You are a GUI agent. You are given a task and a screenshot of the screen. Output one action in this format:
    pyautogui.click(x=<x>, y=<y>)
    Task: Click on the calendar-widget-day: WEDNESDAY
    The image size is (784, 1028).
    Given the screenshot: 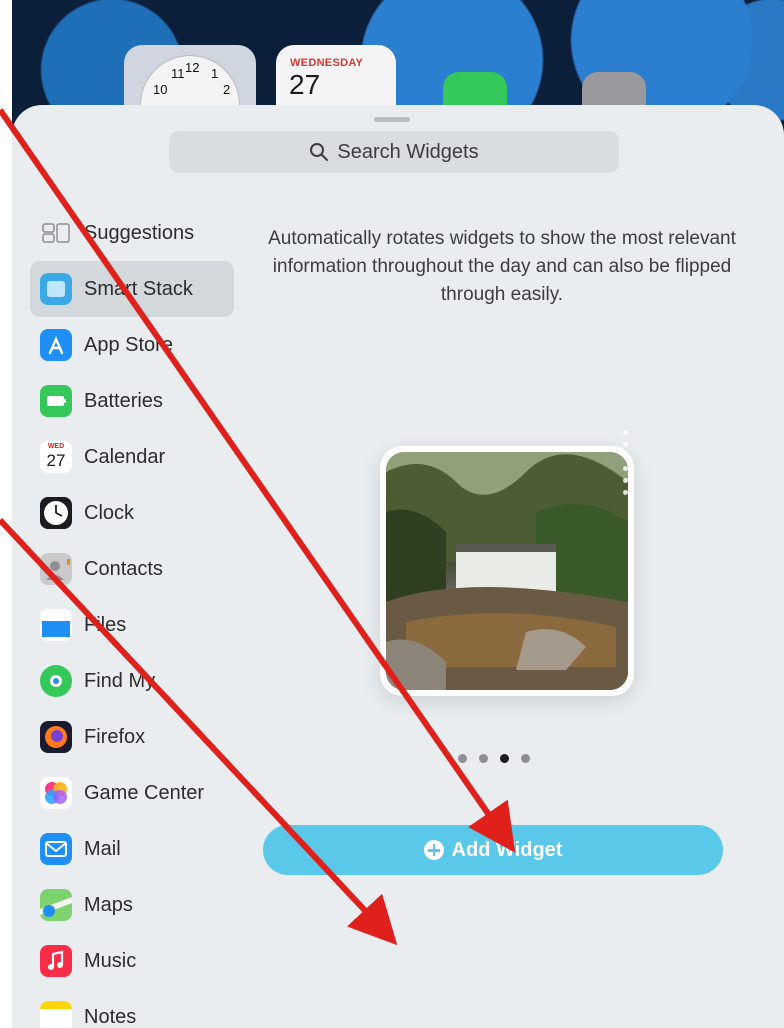 What is the action you would take?
    pyautogui.click(x=327, y=63)
    